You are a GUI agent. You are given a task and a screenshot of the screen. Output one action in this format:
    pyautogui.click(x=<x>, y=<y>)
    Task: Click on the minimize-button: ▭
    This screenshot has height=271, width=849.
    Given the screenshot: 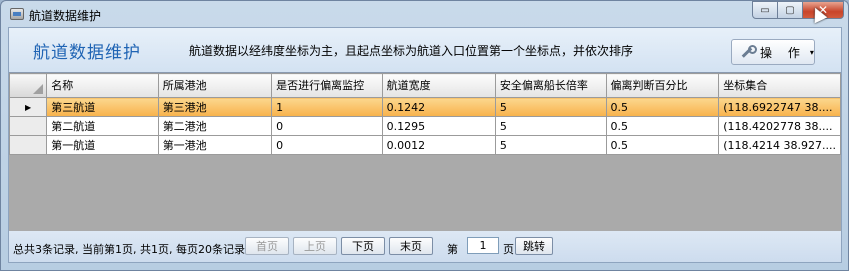 What is the action you would take?
    pyautogui.click(x=765, y=10)
    